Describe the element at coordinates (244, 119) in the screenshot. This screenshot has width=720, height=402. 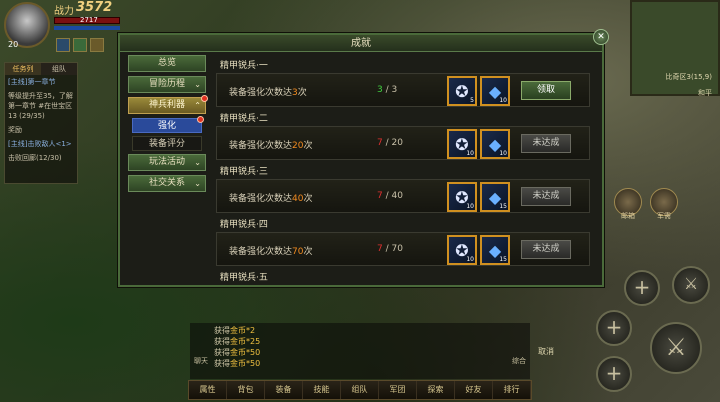
I see `achievement-section-title: 精甲锐兵·二` at that location.